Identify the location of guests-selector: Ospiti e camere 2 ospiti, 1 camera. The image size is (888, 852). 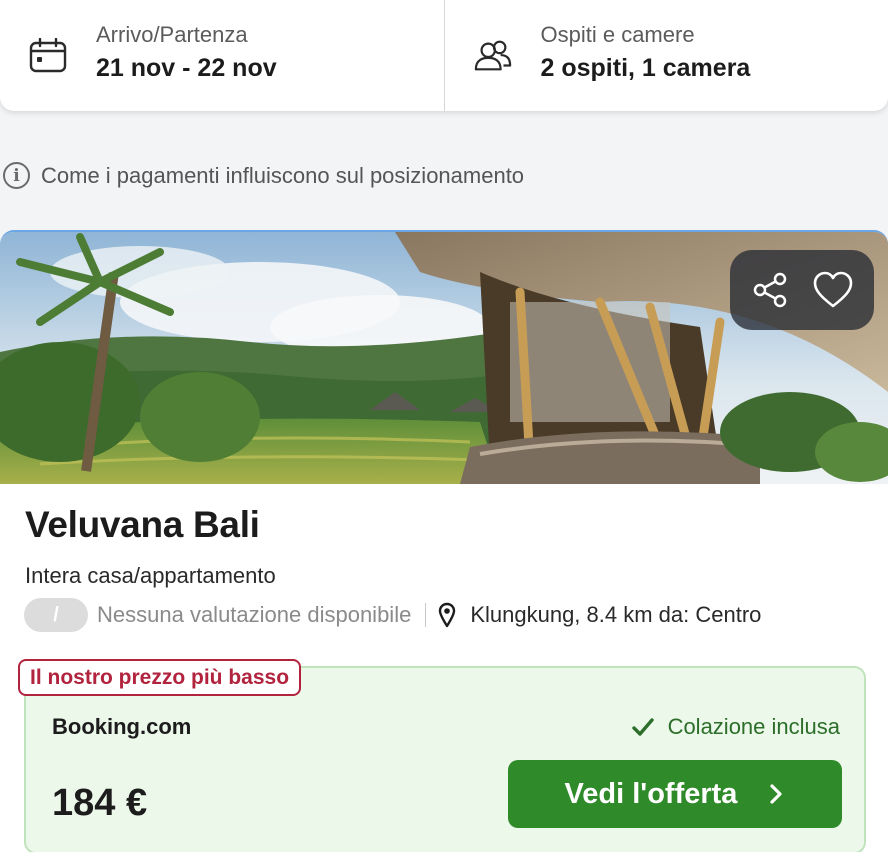
(665, 55).